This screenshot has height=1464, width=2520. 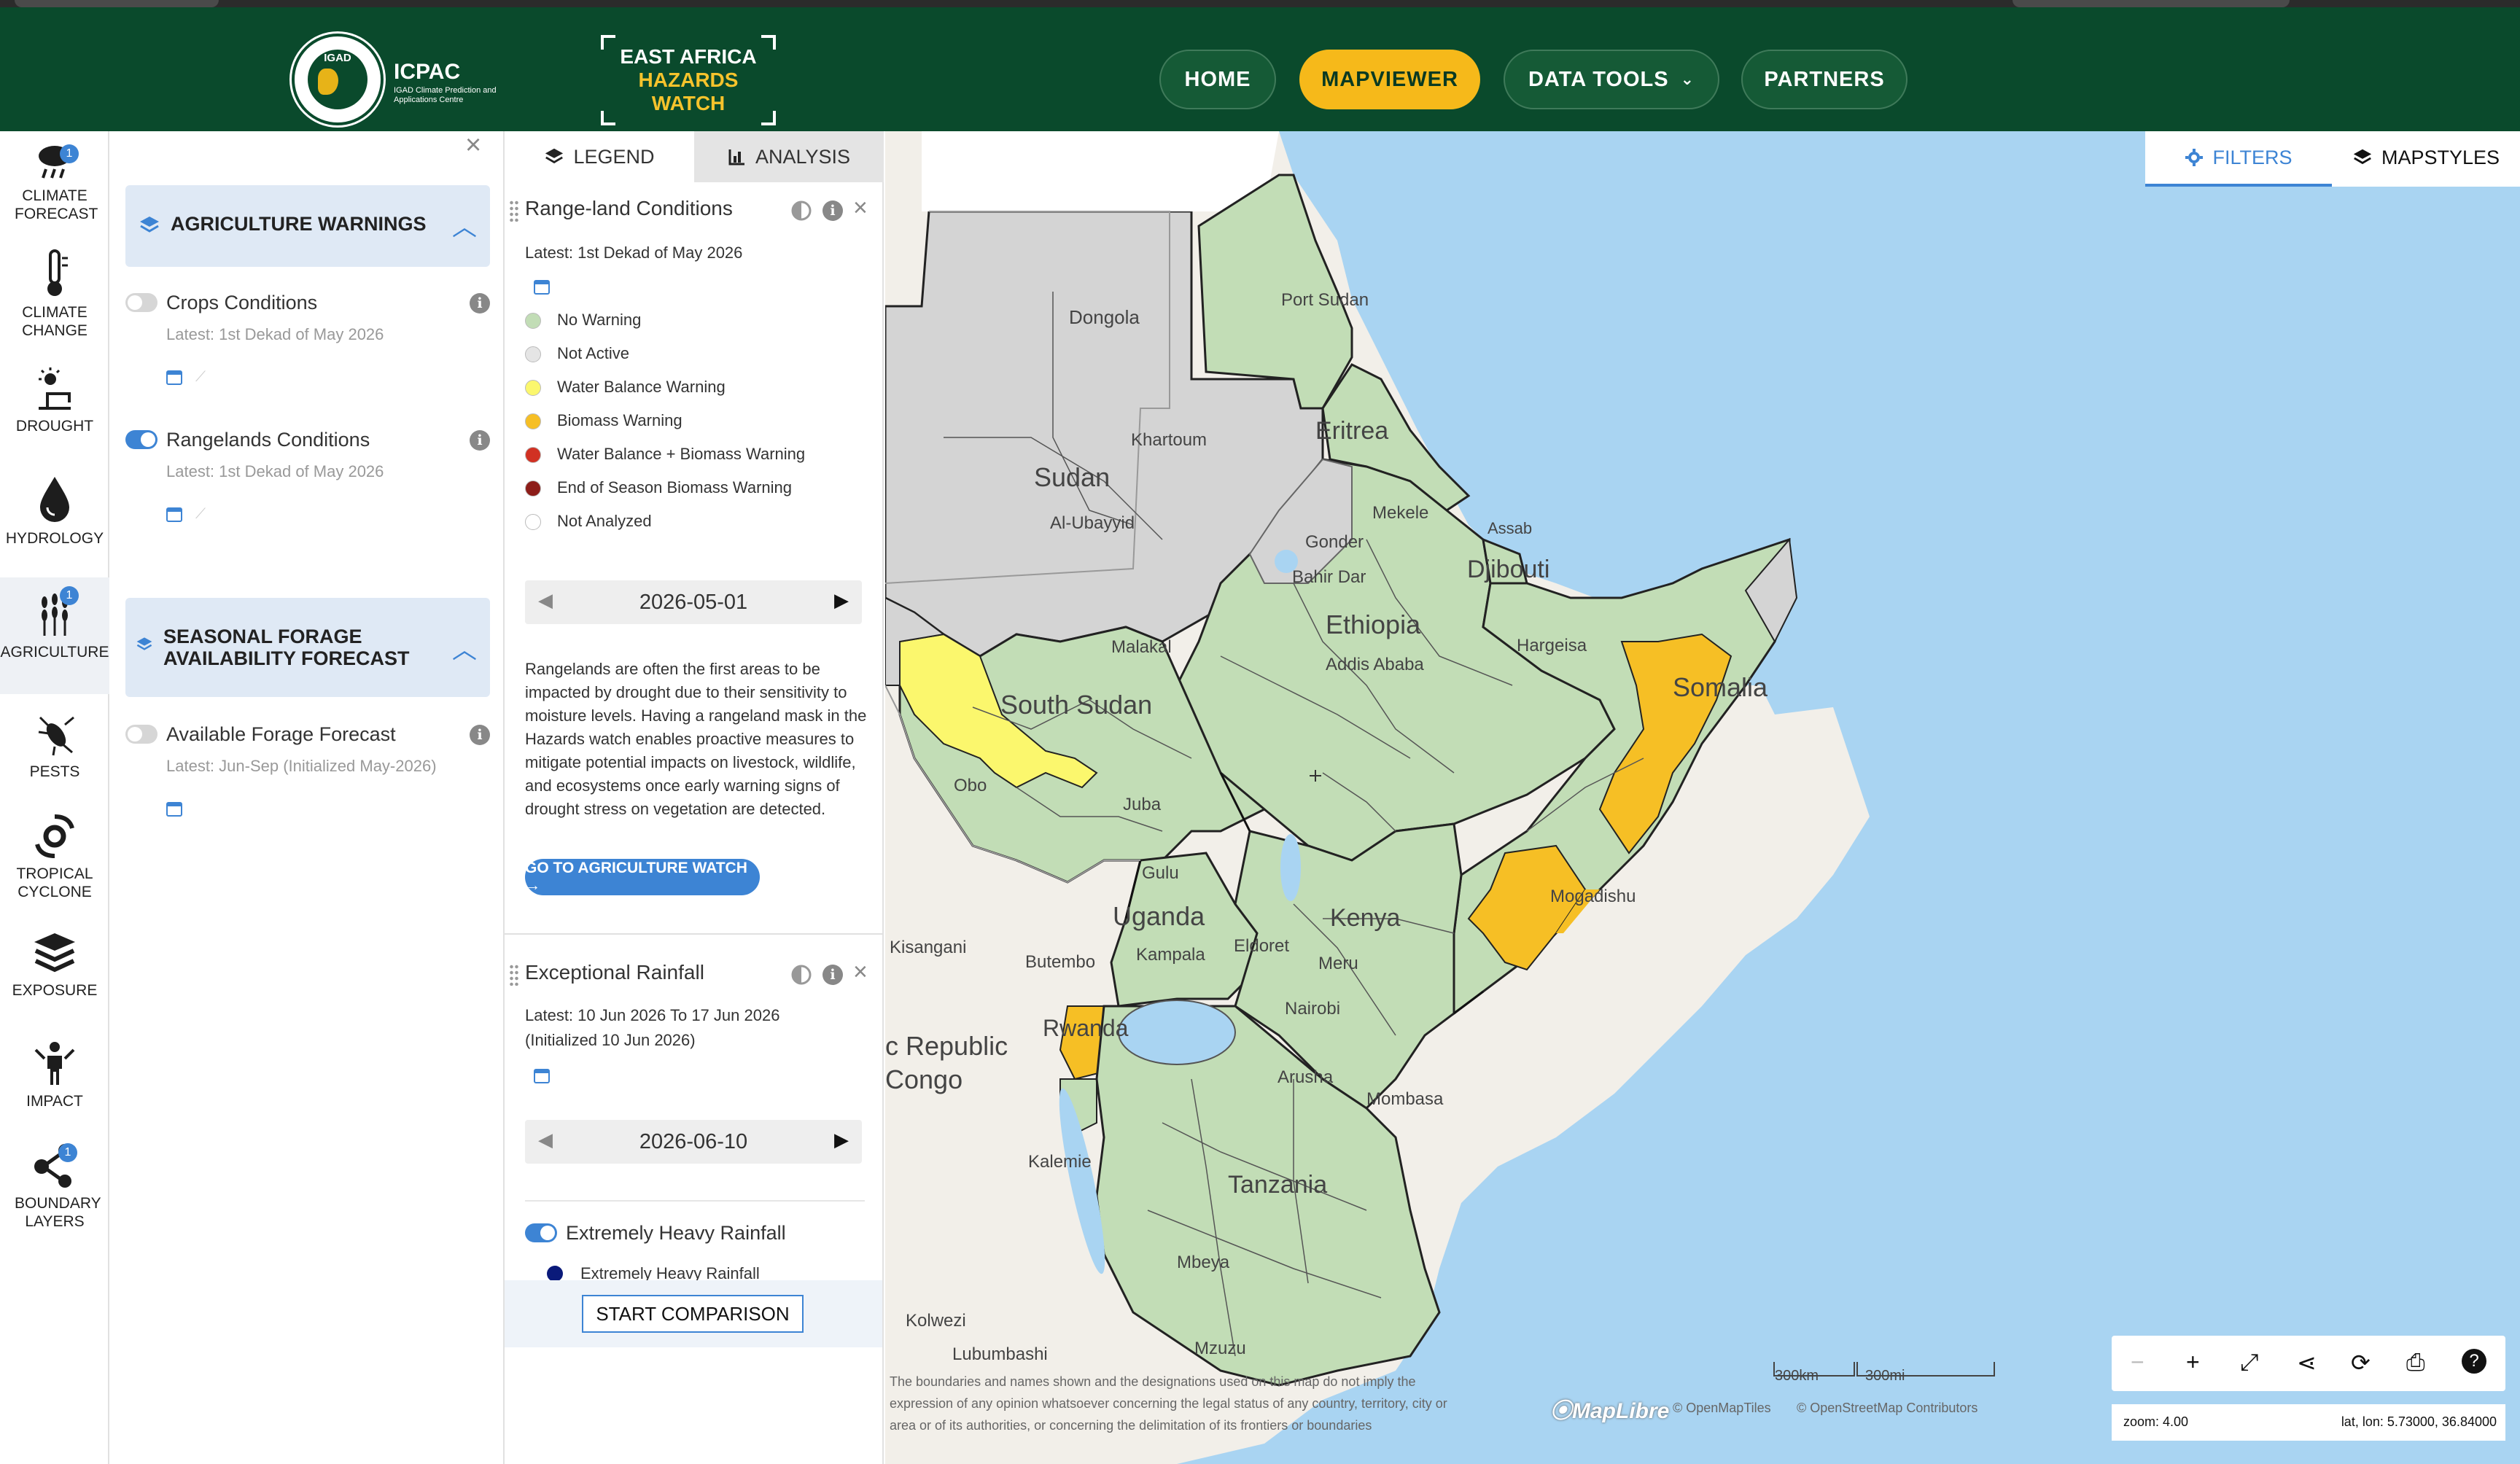 What do you see at coordinates (69, 595) in the screenshot?
I see `sidebar-badge: 1` at bounding box center [69, 595].